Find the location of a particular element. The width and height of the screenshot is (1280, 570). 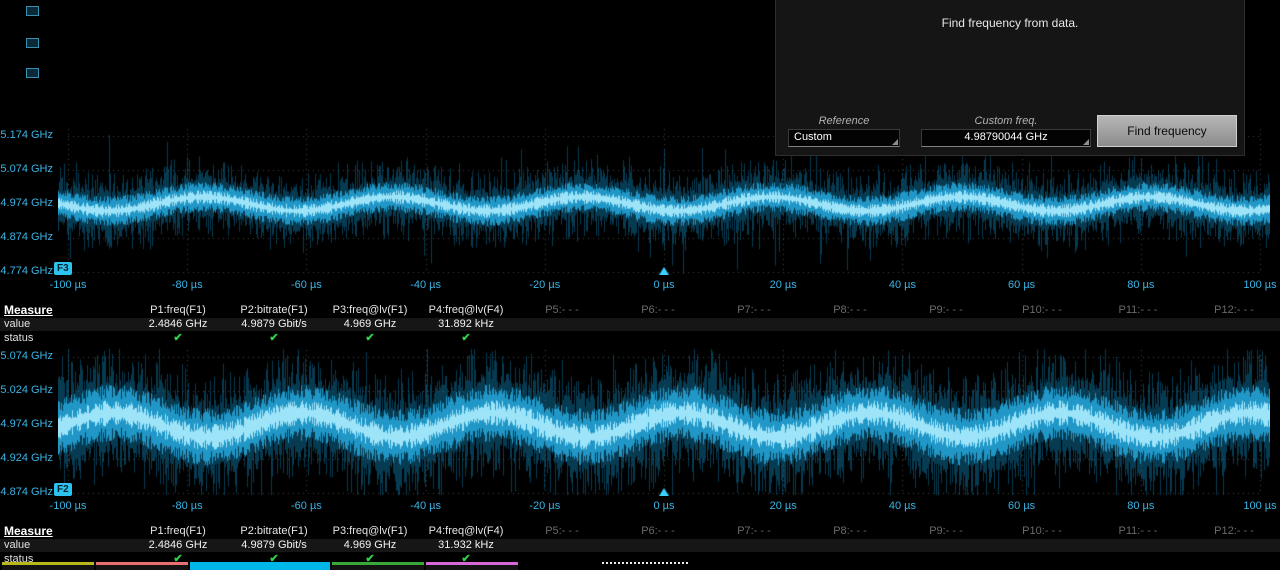

trace-badge-f3: F3 is located at coordinates (63, 268).